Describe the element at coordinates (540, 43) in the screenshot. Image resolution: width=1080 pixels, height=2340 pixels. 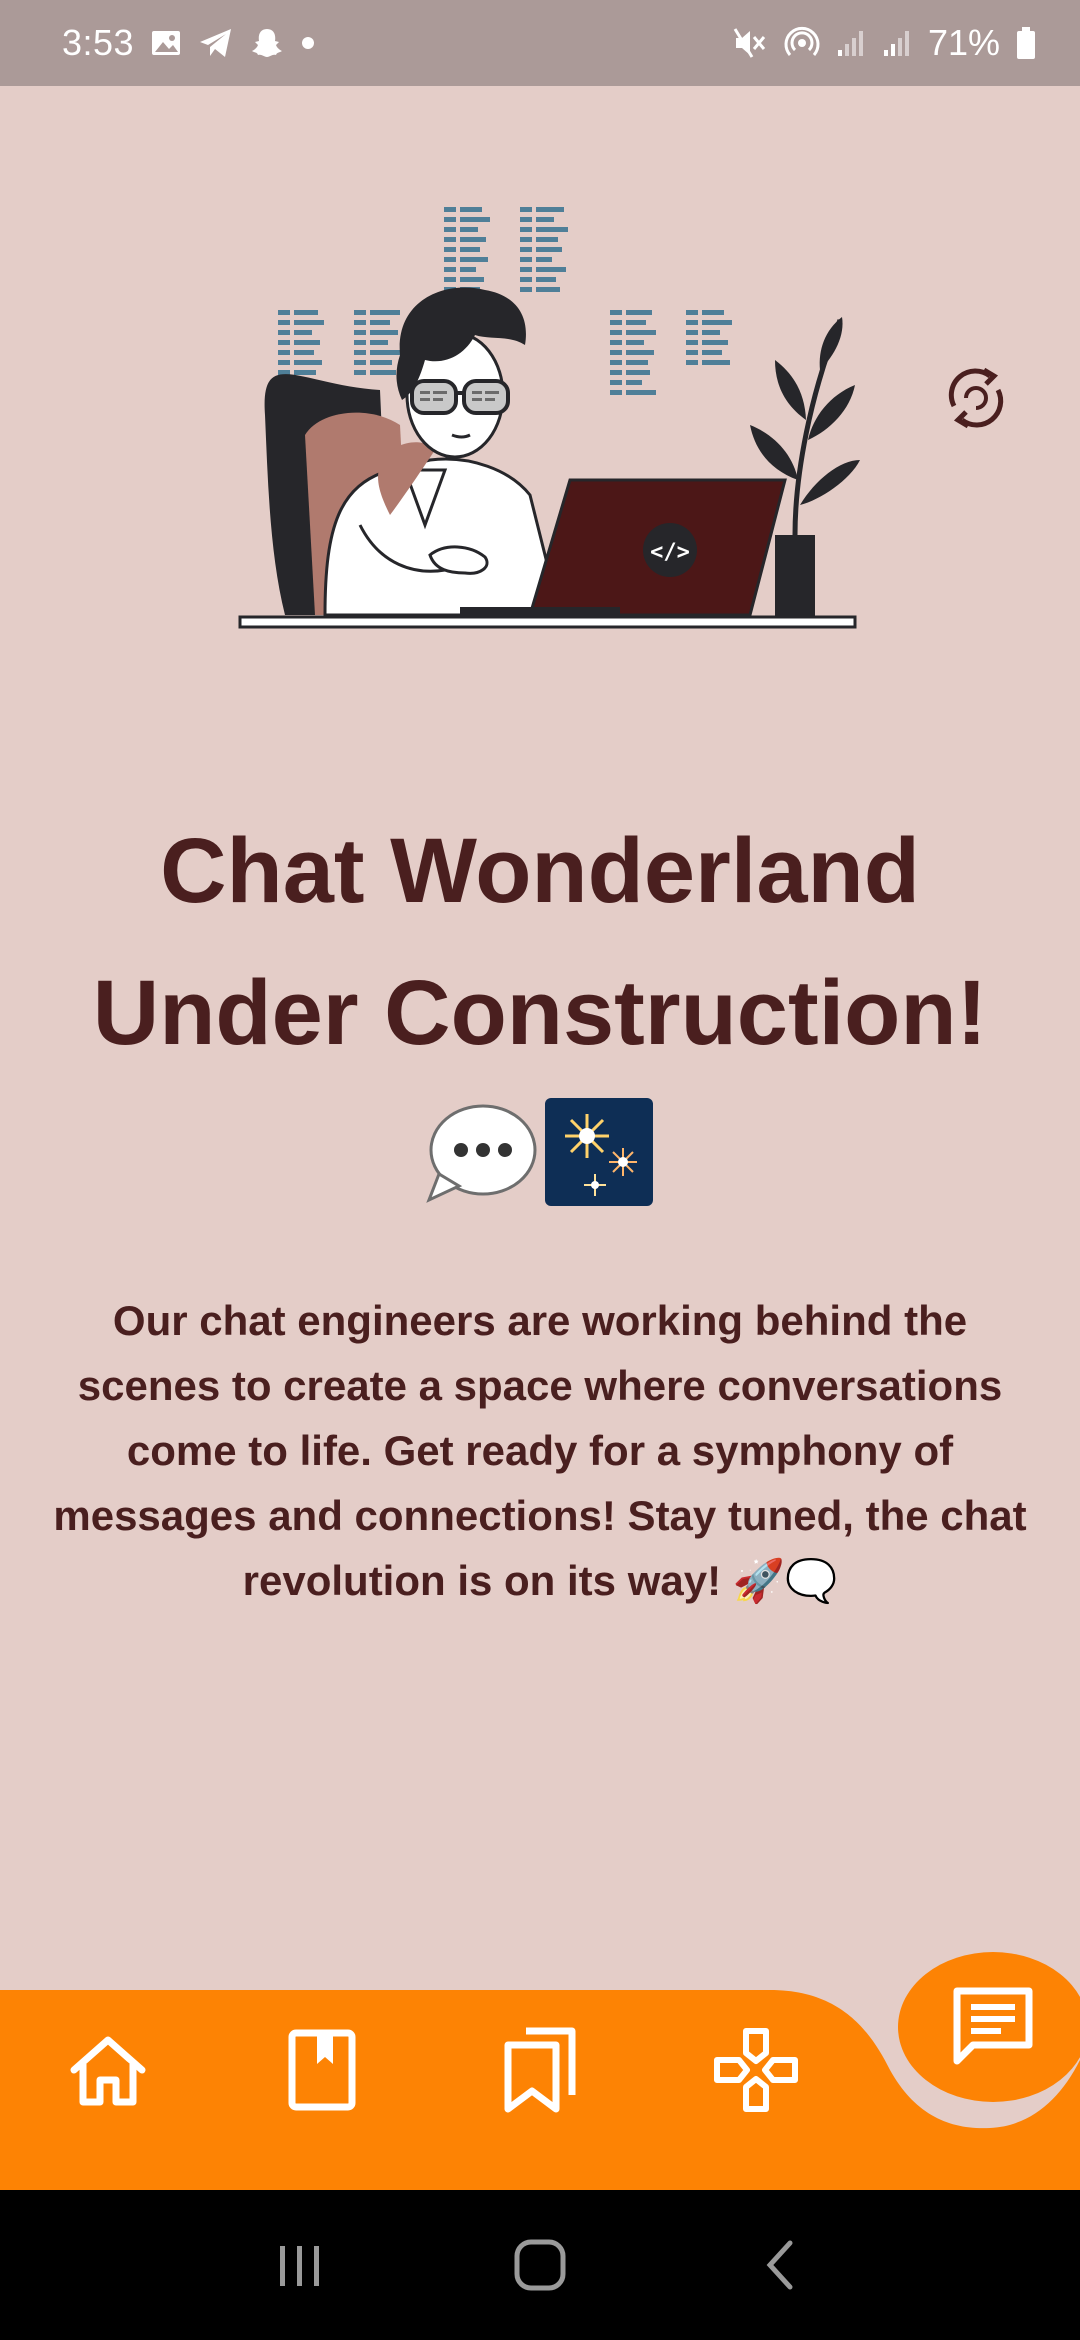
I see `status-bar: 3:53 71%` at that location.